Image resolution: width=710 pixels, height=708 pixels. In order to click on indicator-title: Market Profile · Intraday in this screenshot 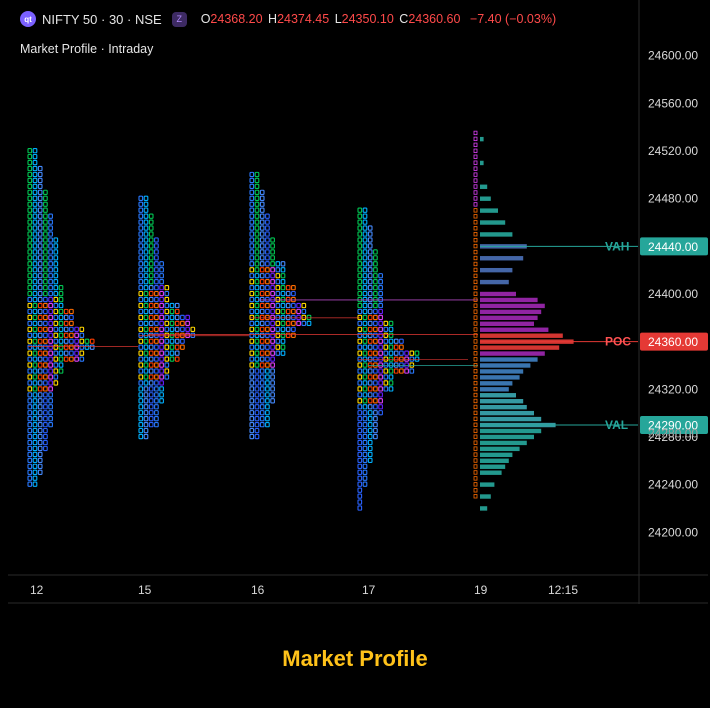, I will do `click(86, 49)`.